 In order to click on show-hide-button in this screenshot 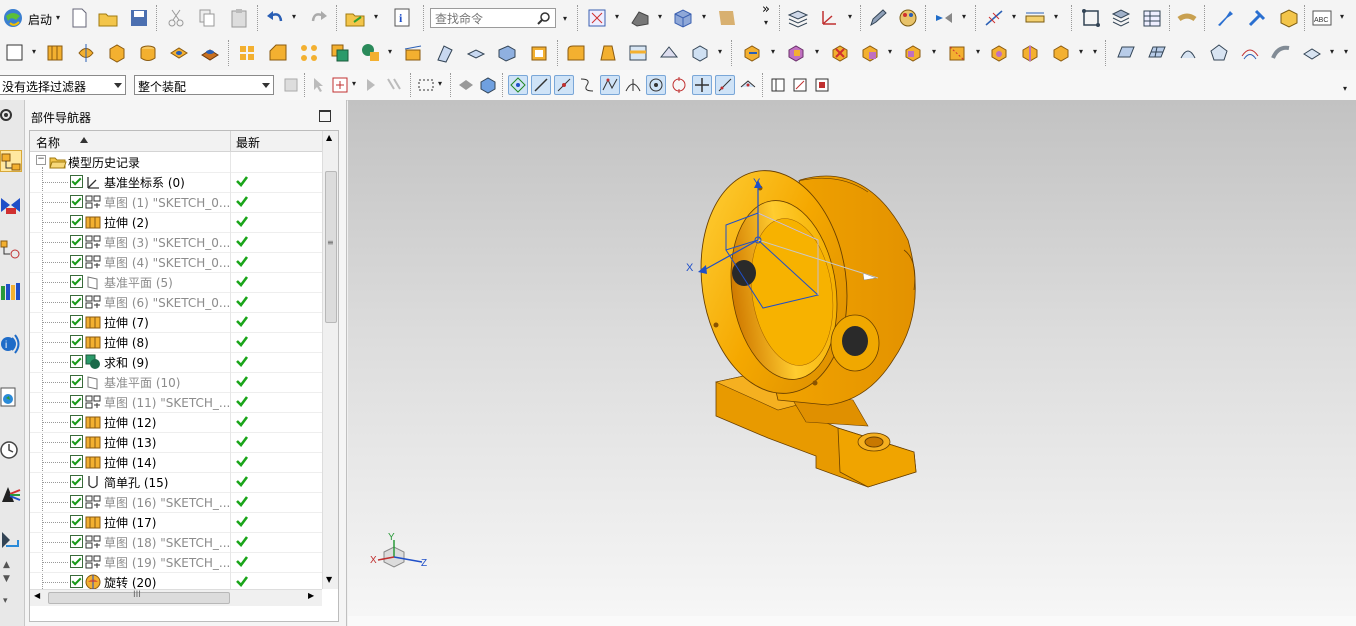, I will do `click(944, 18)`.